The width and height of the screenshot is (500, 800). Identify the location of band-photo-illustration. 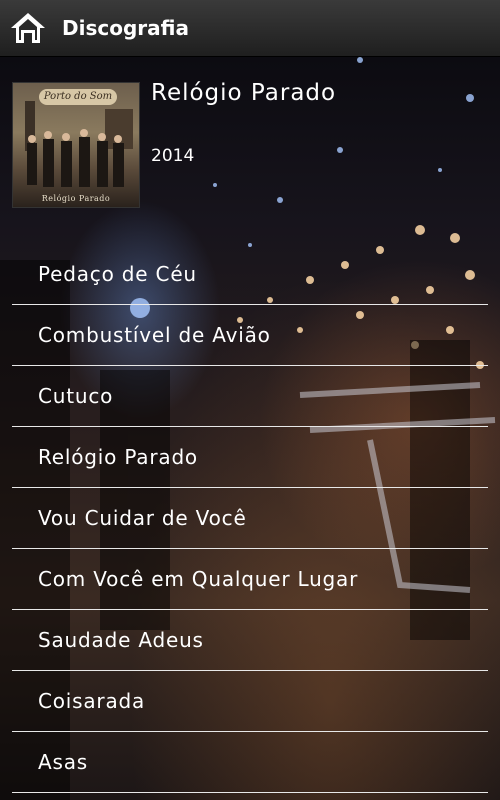
(79, 144).